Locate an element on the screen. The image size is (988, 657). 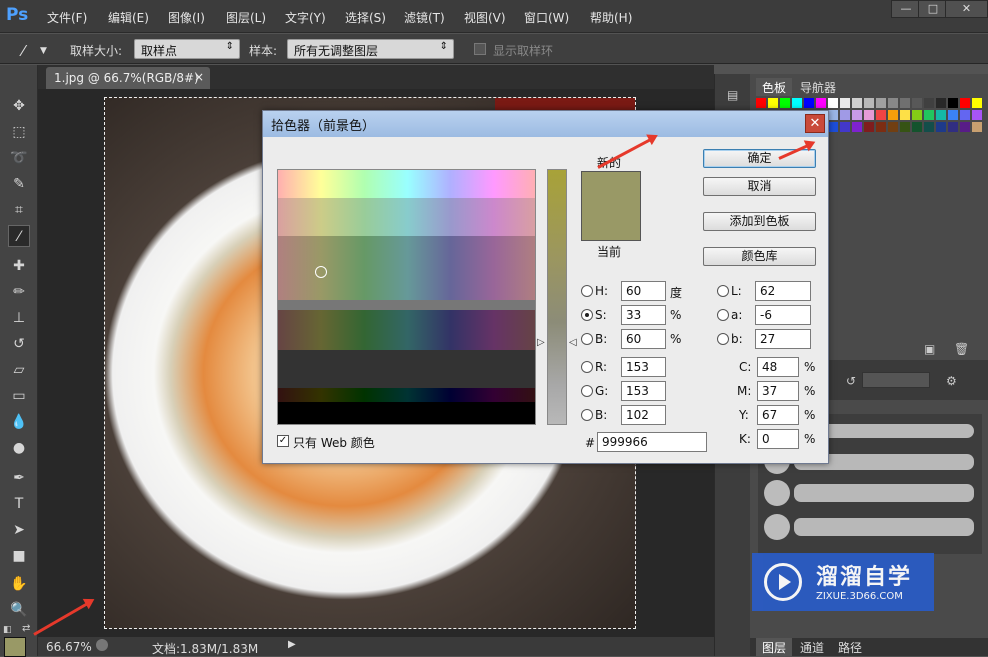
chevron-down-icon: ▼ is located at coordinates (43, 51).